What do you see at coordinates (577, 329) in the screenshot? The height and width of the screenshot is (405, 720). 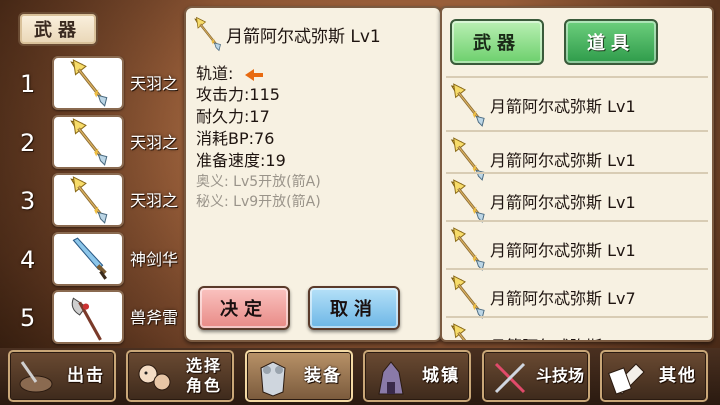 I see `inventory-item: 月箭阿尔忒弥斯 Lv9` at bounding box center [577, 329].